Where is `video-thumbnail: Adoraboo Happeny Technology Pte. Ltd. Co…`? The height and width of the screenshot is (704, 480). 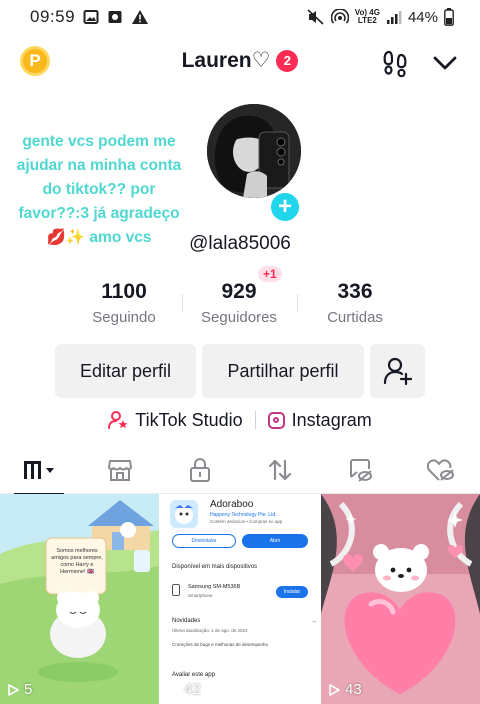 video-thumbnail: Adoraboo Happeny Technology Pte. Ltd. Co… is located at coordinates (239, 599).